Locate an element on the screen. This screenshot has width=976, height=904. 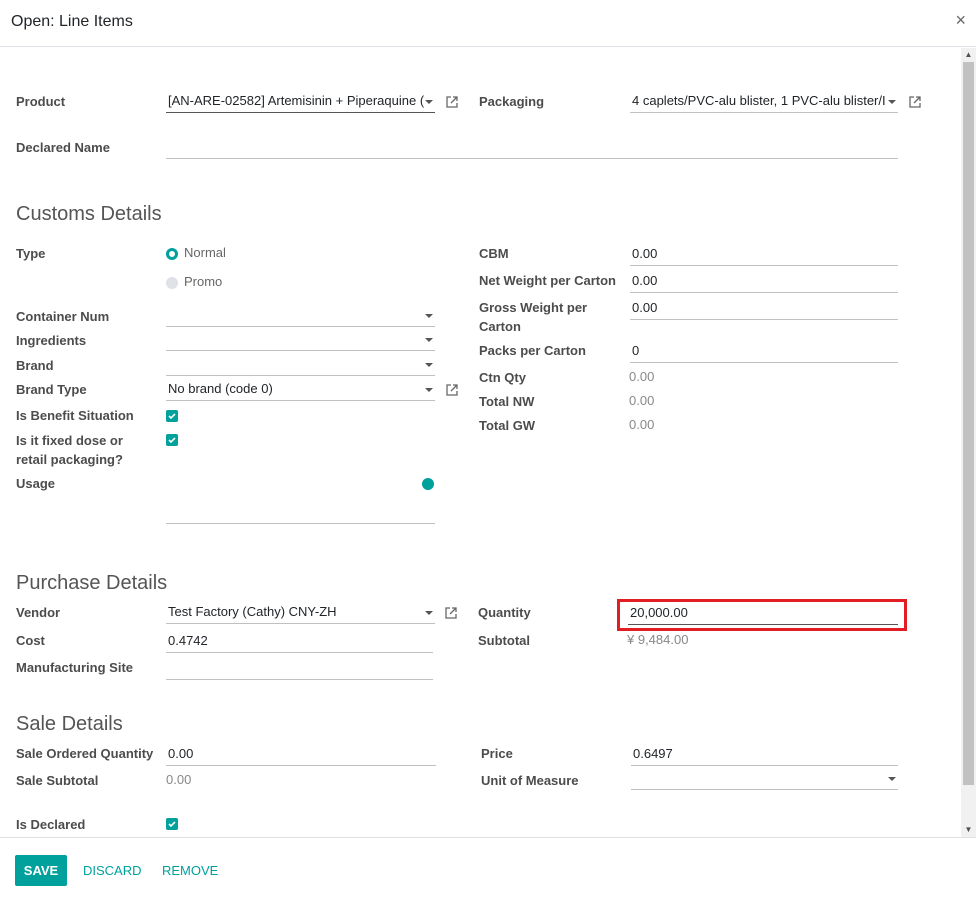
save-button: SAVE is located at coordinates (41, 870).